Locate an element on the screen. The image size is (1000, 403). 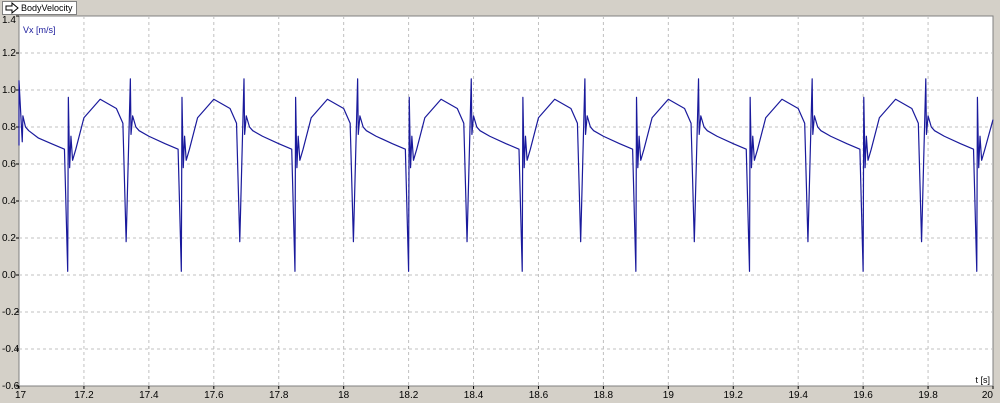
y-tick-label: 0.6 is located at coordinates (9, 164).